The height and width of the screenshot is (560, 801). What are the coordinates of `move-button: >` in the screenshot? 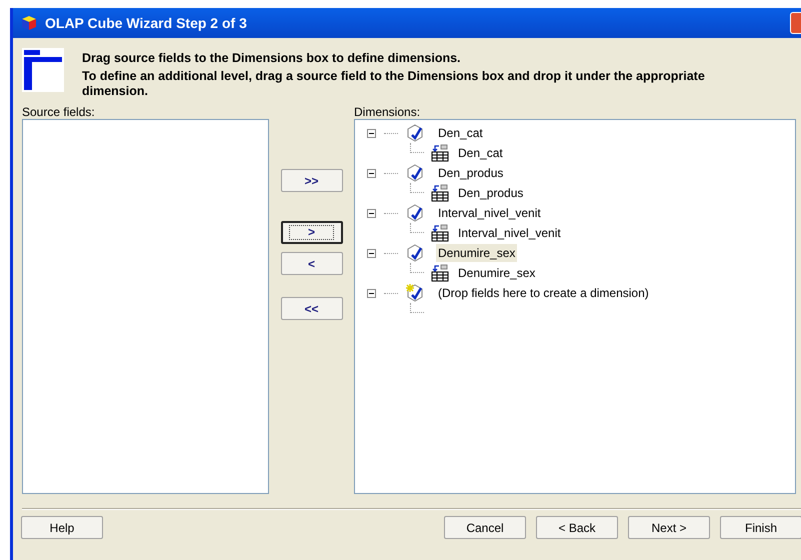 It's located at (311, 232).